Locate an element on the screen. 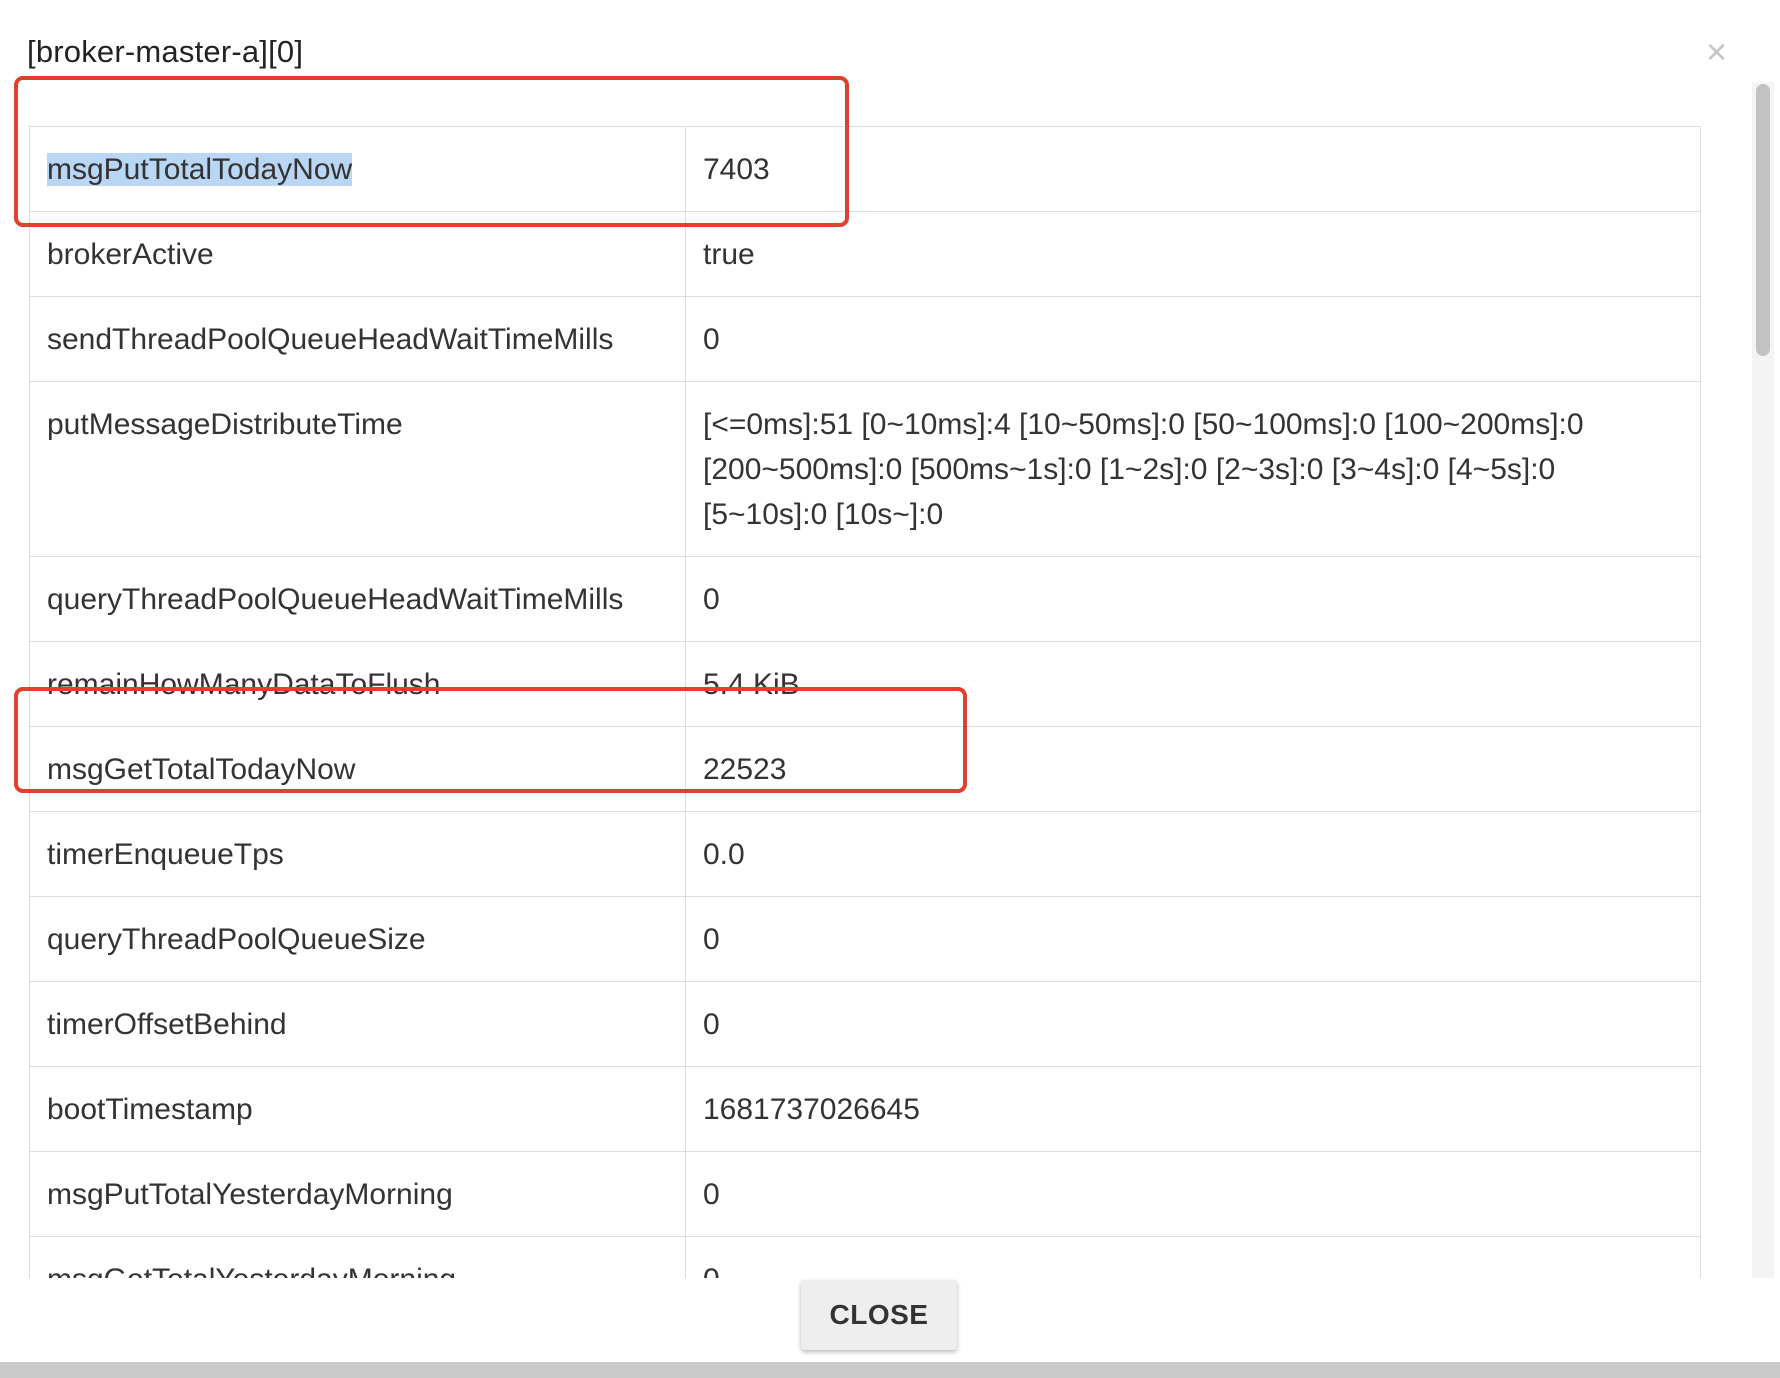 Image resolution: width=1780 pixels, height=1378 pixels. stat-key-cell: msgGetTotalTodayNow is located at coordinates (357, 769).